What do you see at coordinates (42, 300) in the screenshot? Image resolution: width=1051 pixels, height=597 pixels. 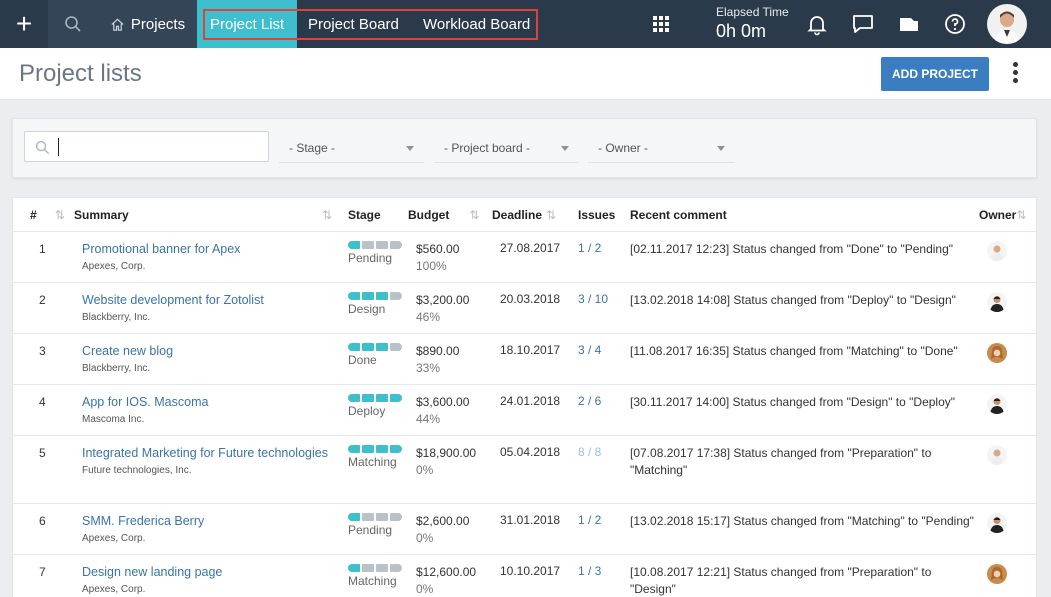 I see `row-number: 2` at bounding box center [42, 300].